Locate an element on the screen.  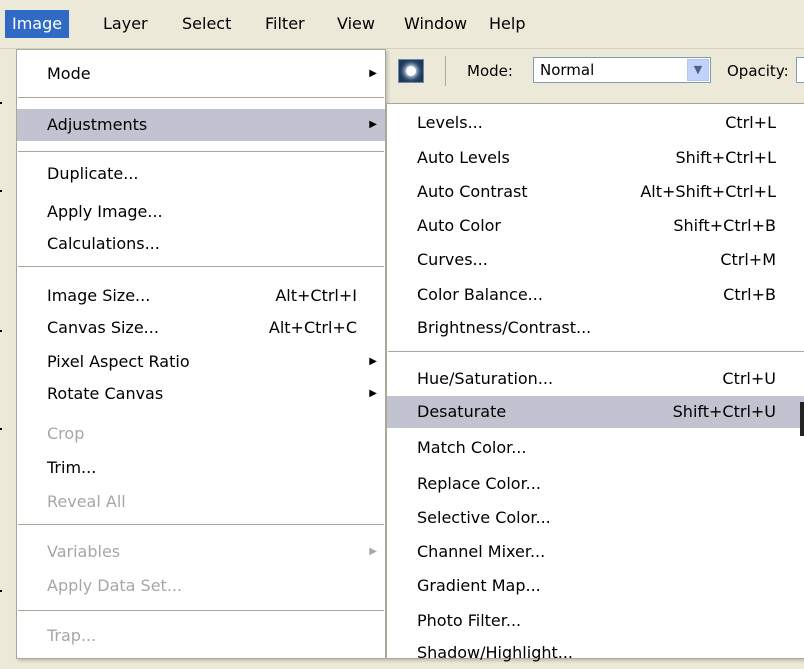
text-cursor-icon is located at coordinates (802, 419).